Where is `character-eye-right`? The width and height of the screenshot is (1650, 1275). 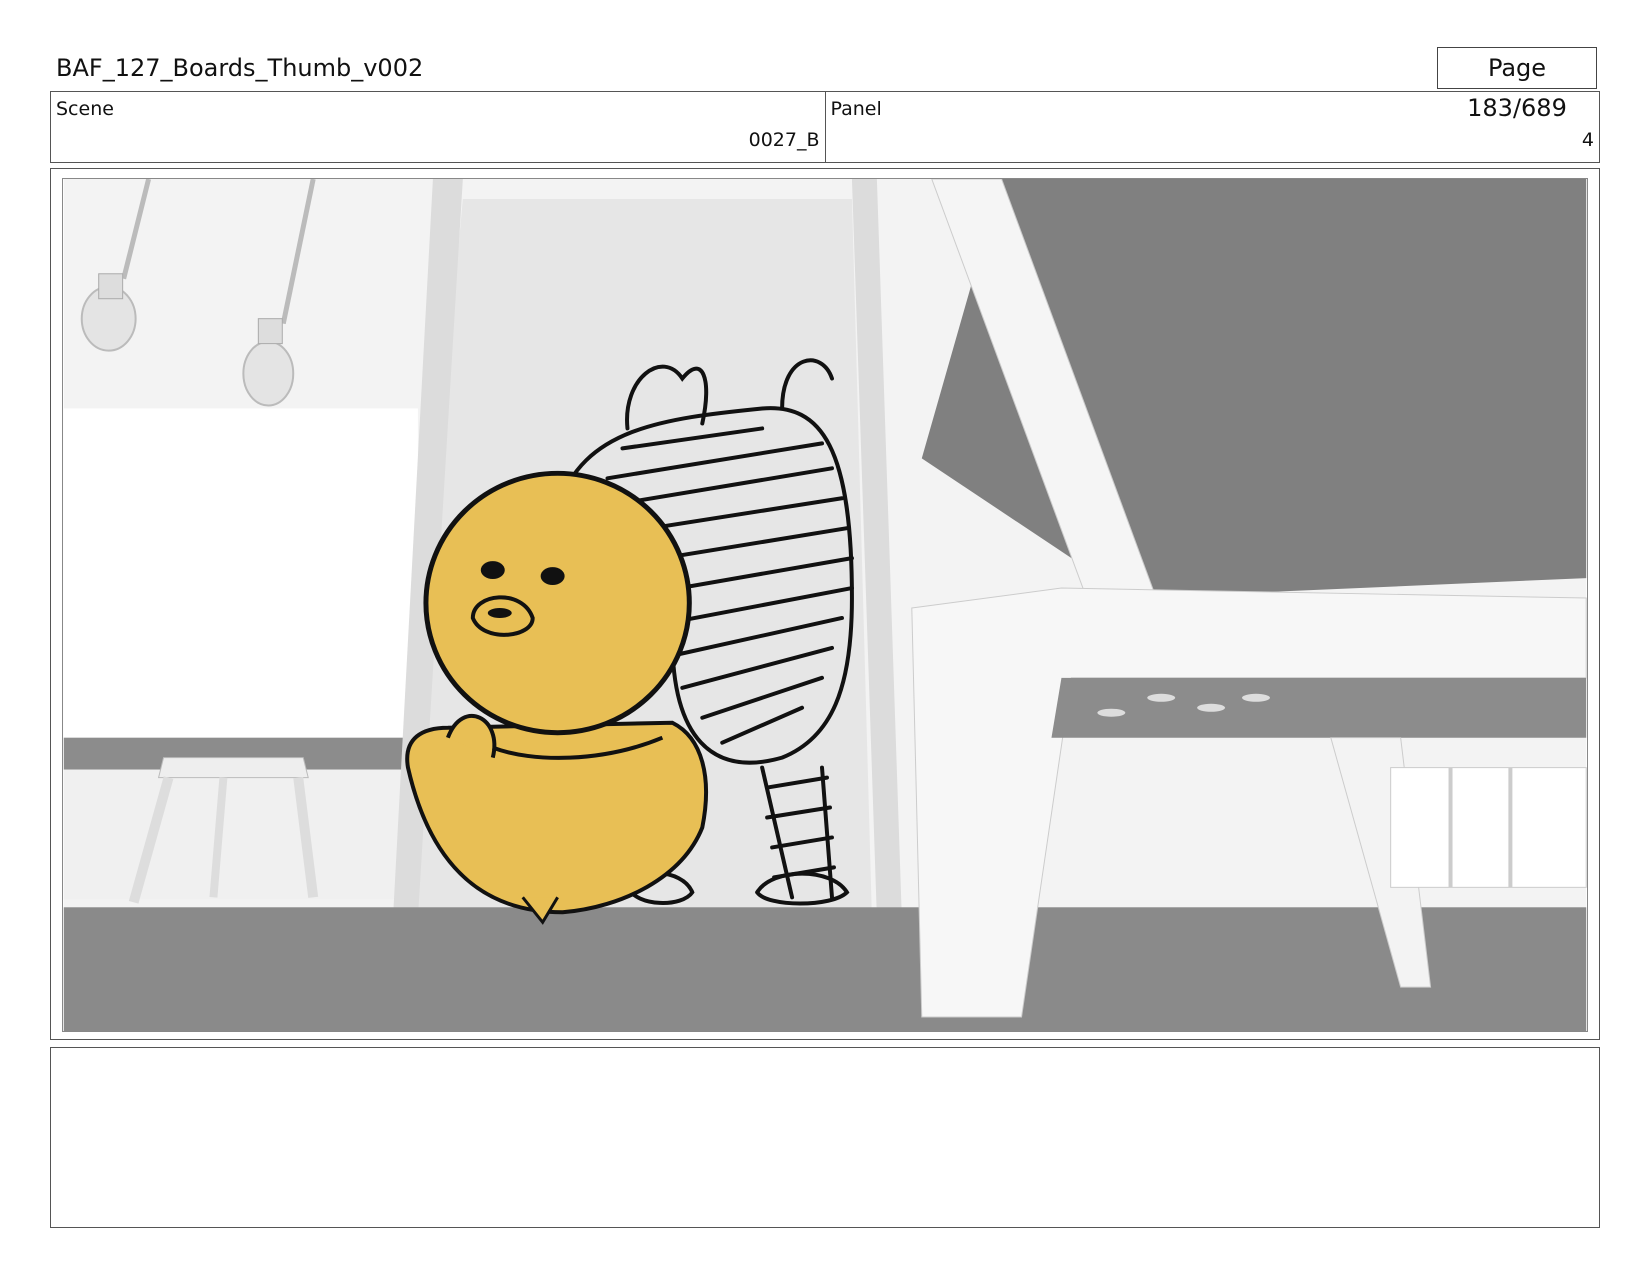 character-eye-right is located at coordinates (552, 576).